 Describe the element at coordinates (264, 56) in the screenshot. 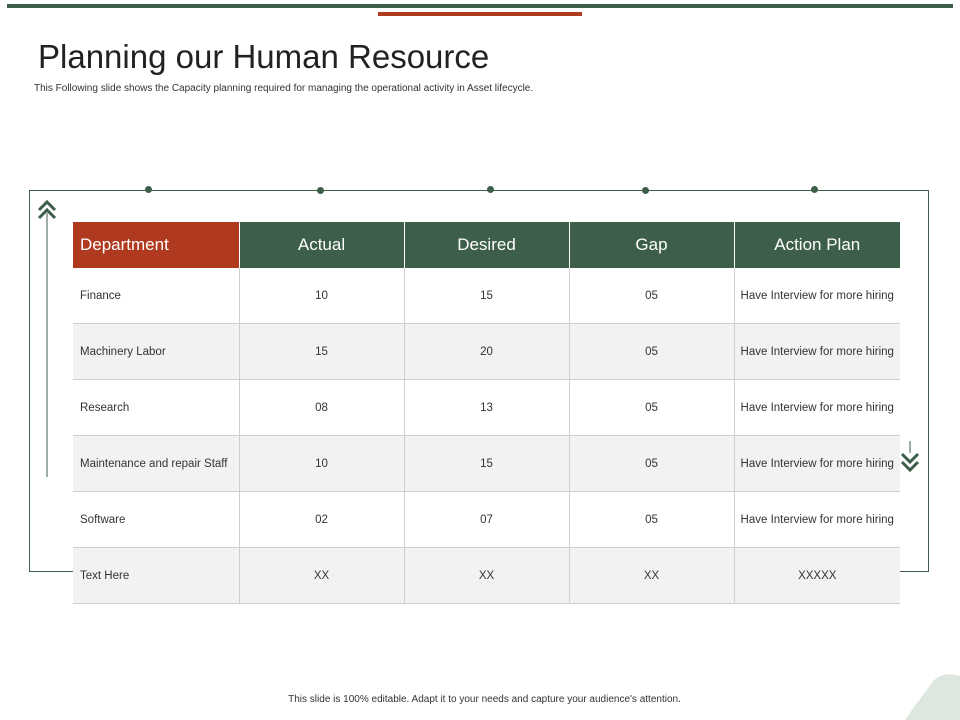

I see `page-title: Planning our Human Resource` at that location.